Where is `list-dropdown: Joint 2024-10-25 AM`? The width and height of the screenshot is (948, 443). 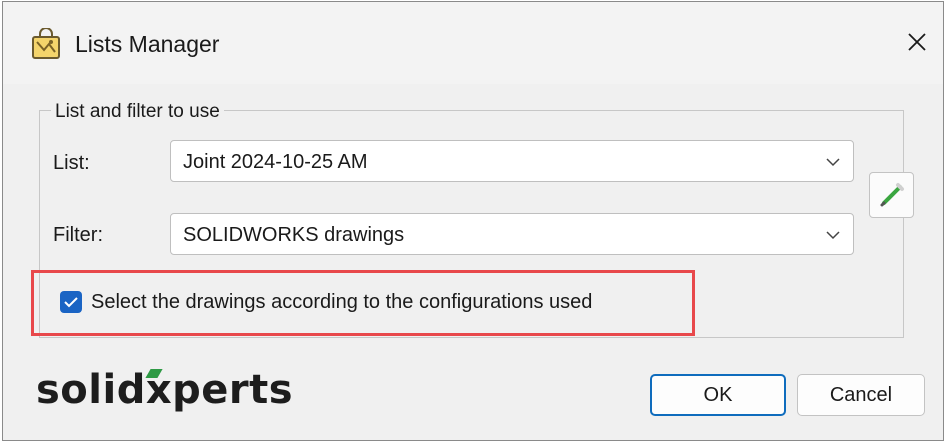 list-dropdown: Joint 2024-10-25 AM is located at coordinates (512, 161).